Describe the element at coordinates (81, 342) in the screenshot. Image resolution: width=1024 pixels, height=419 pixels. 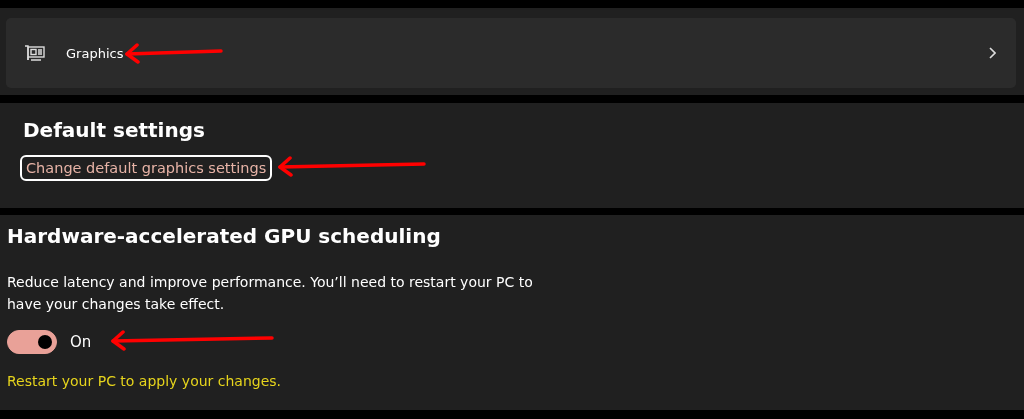
I see `toggle-label: On` at that location.